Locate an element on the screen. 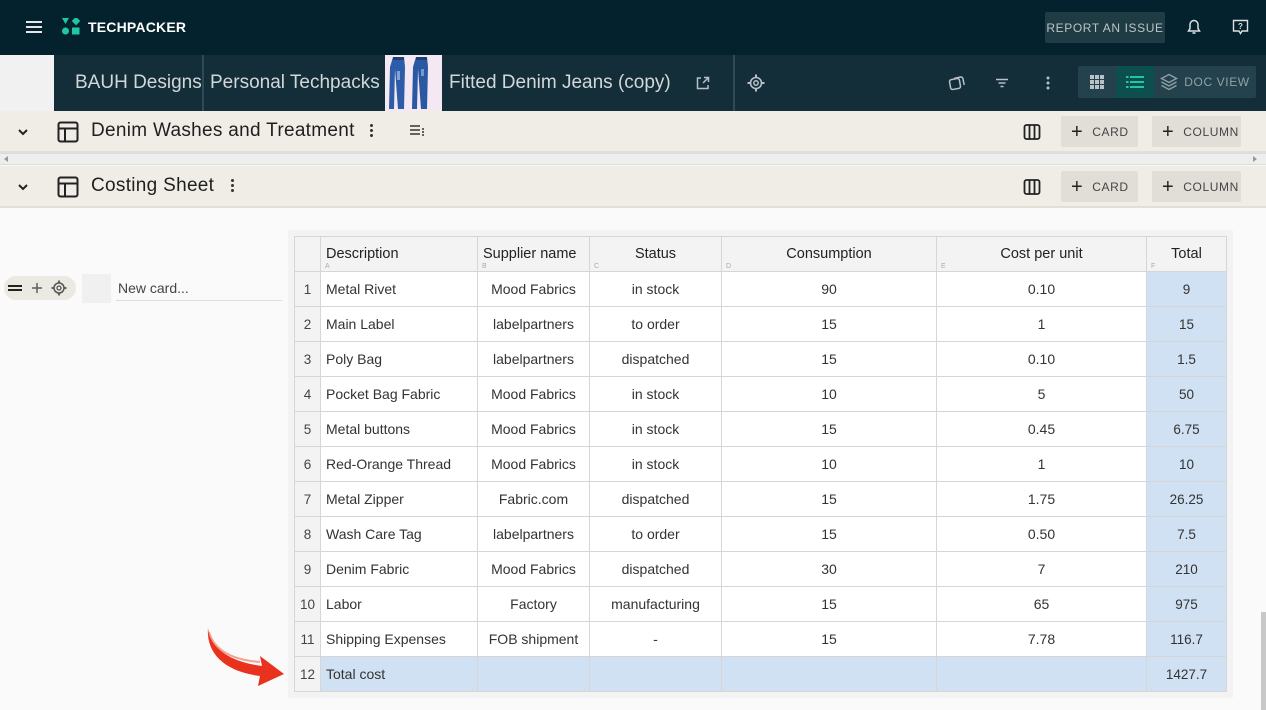  cell-cost-per-unit: 7.78 is located at coordinates (1041, 639).